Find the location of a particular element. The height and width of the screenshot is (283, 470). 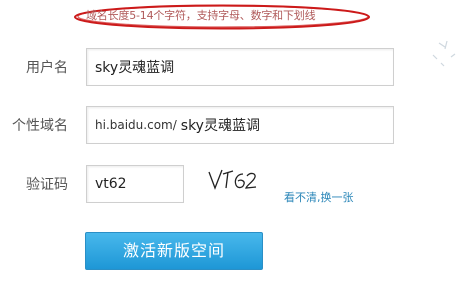

captcha-field is located at coordinates (135, 184).